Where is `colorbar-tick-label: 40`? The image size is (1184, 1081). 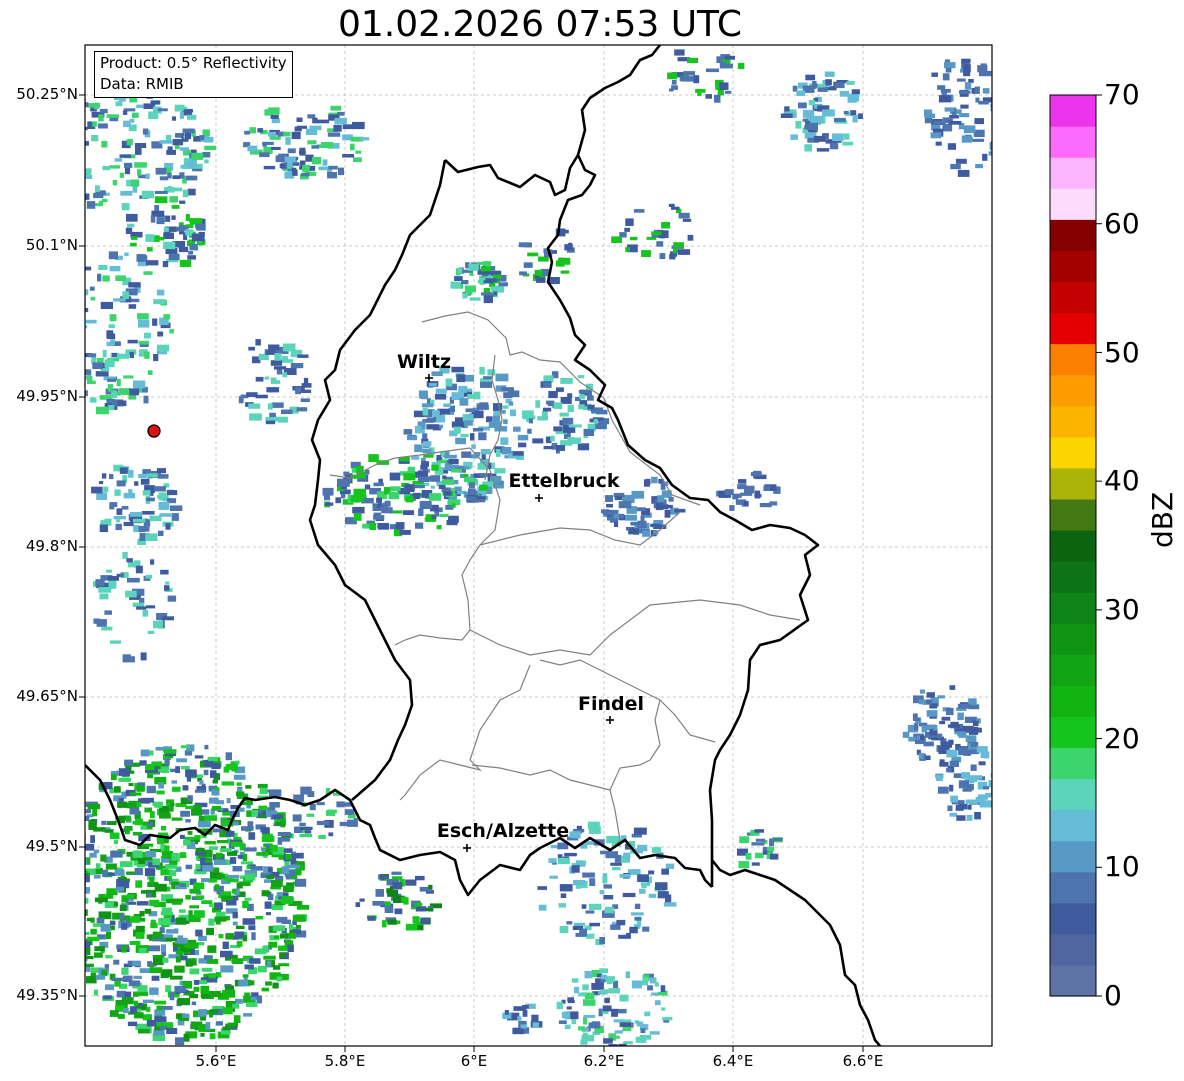 colorbar-tick-label: 40 is located at coordinates (1122, 480).